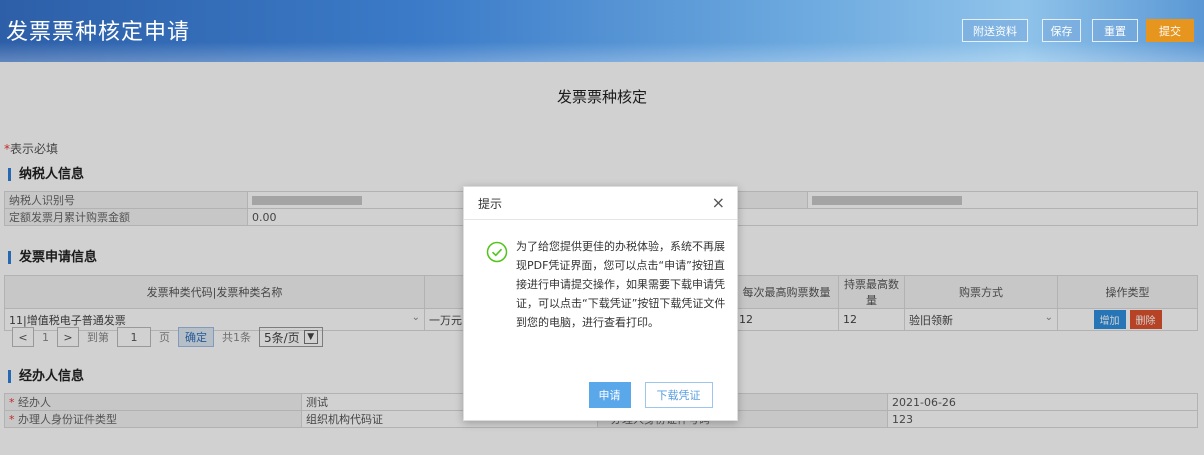  What do you see at coordinates (98, 32) in the screenshot?
I see `page-title: 发票票种核定申请` at bounding box center [98, 32].